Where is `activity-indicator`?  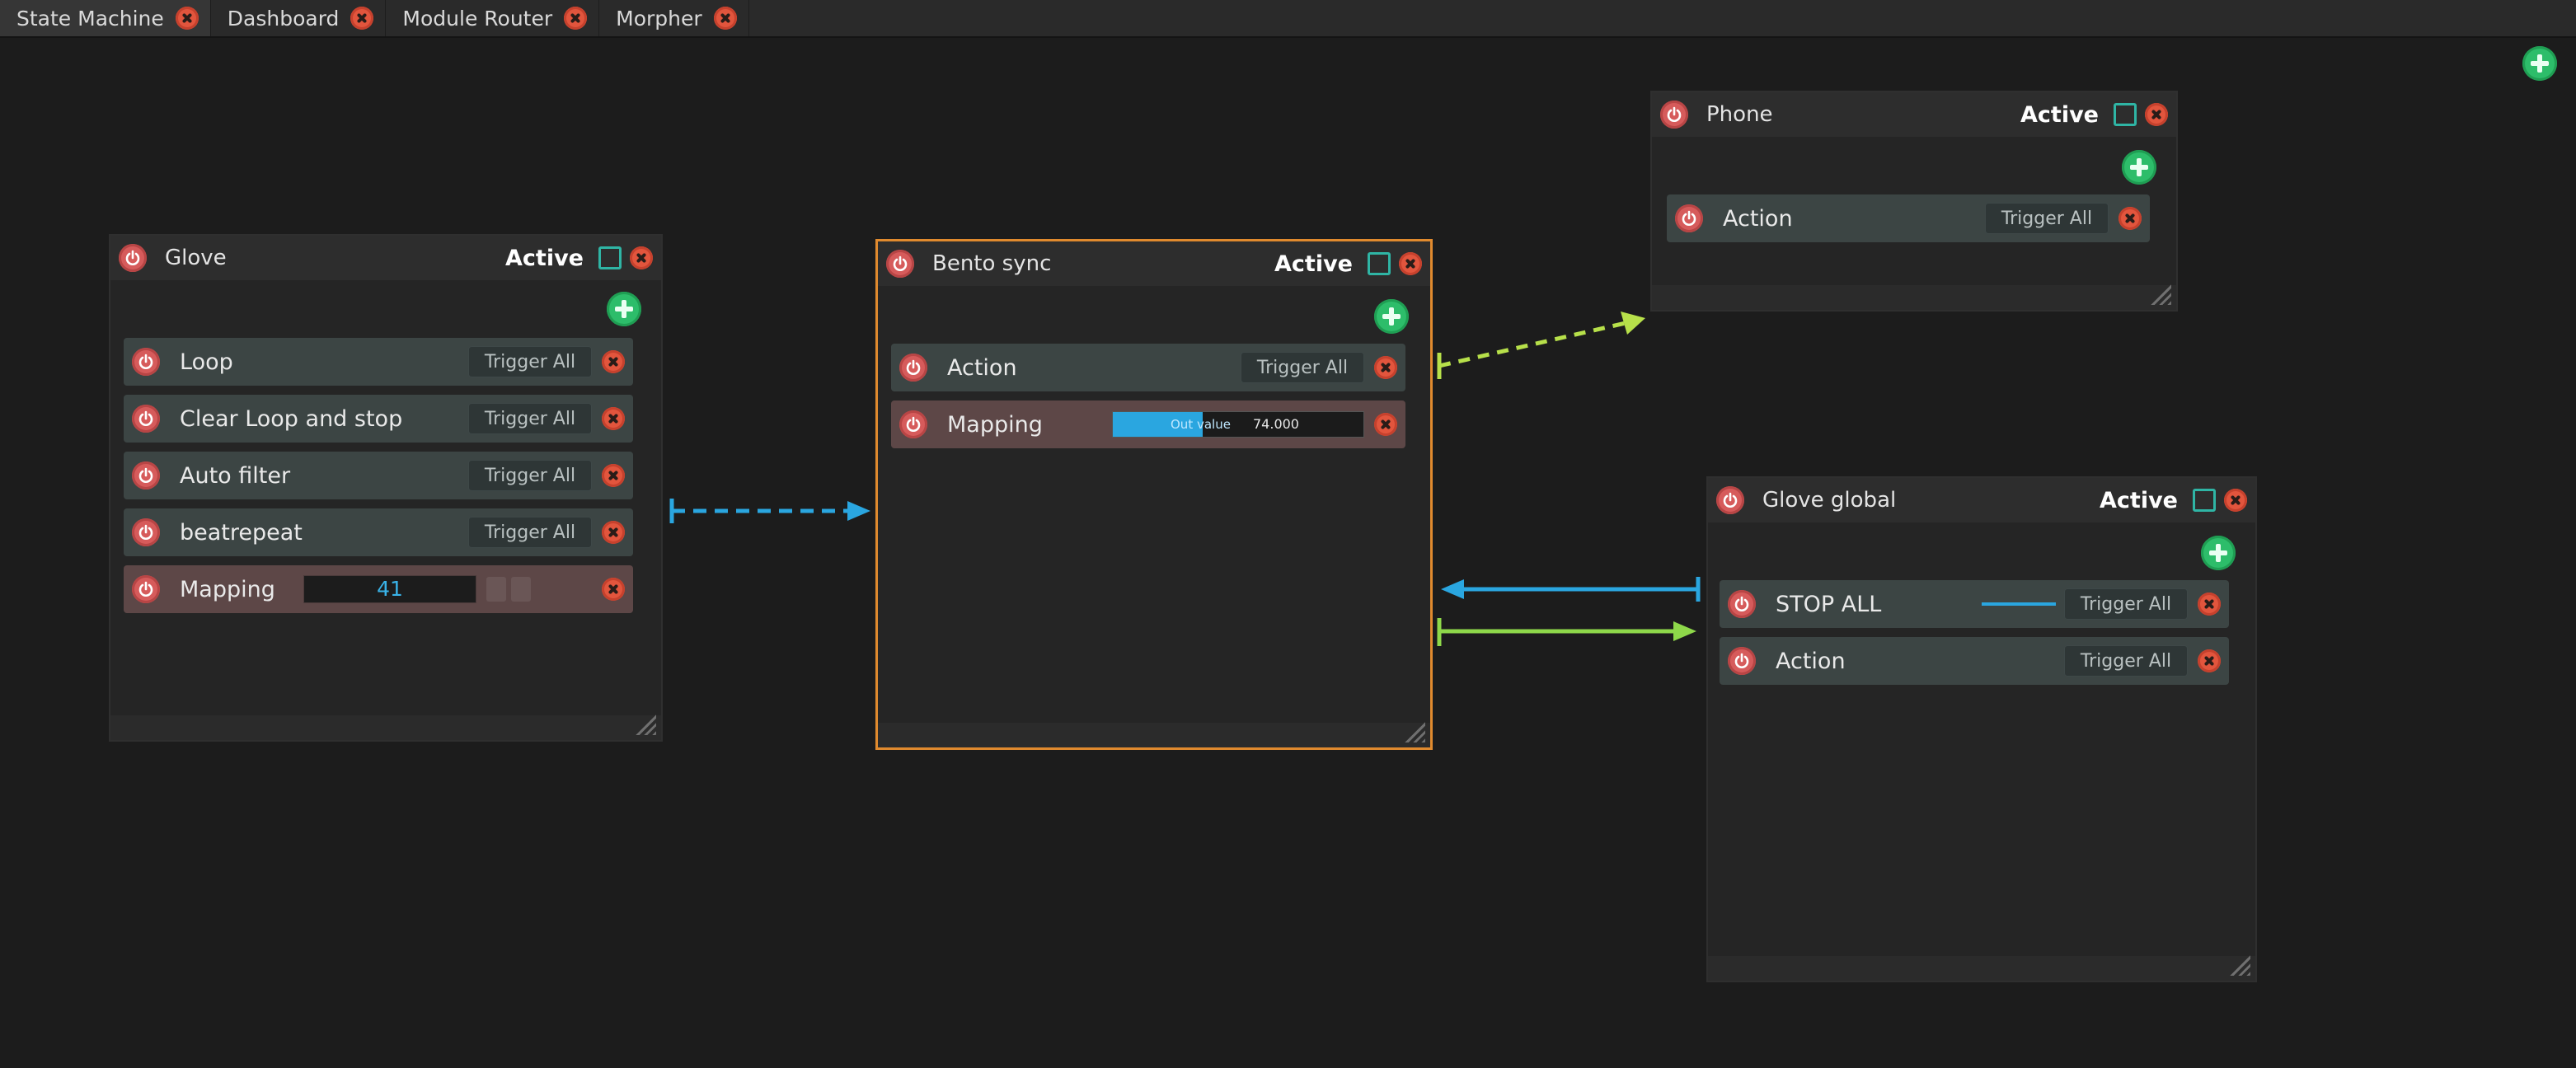
activity-indicator is located at coordinates (2019, 604).